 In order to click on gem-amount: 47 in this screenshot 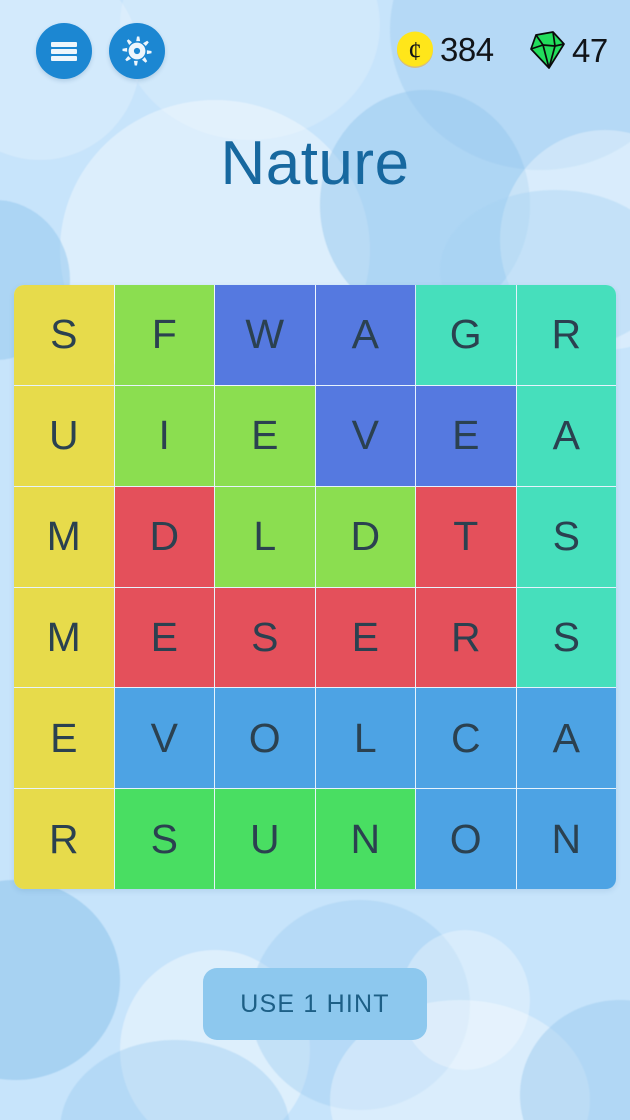, I will do `click(590, 50)`.